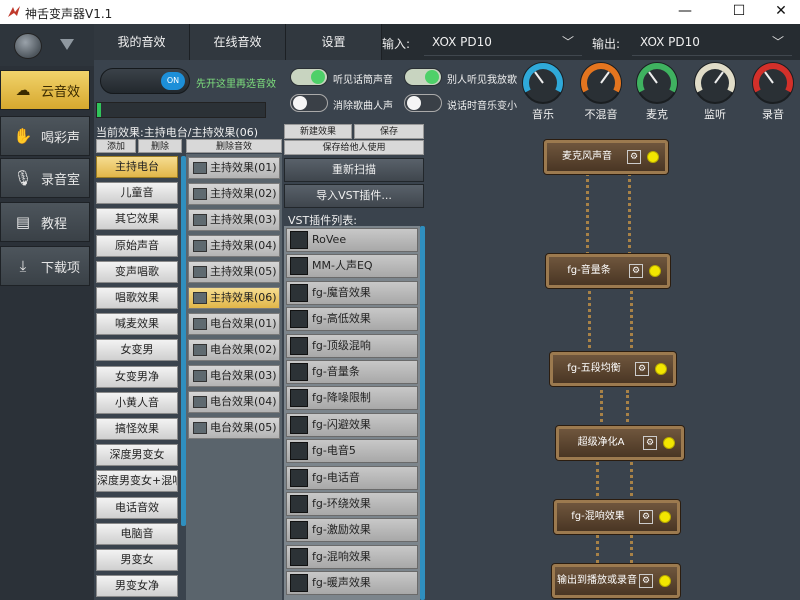 The height and width of the screenshot is (600, 800). What do you see at coordinates (309, 77) in the screenshot?
I see `switch-hear-mic` at bounding box center [309, 77].